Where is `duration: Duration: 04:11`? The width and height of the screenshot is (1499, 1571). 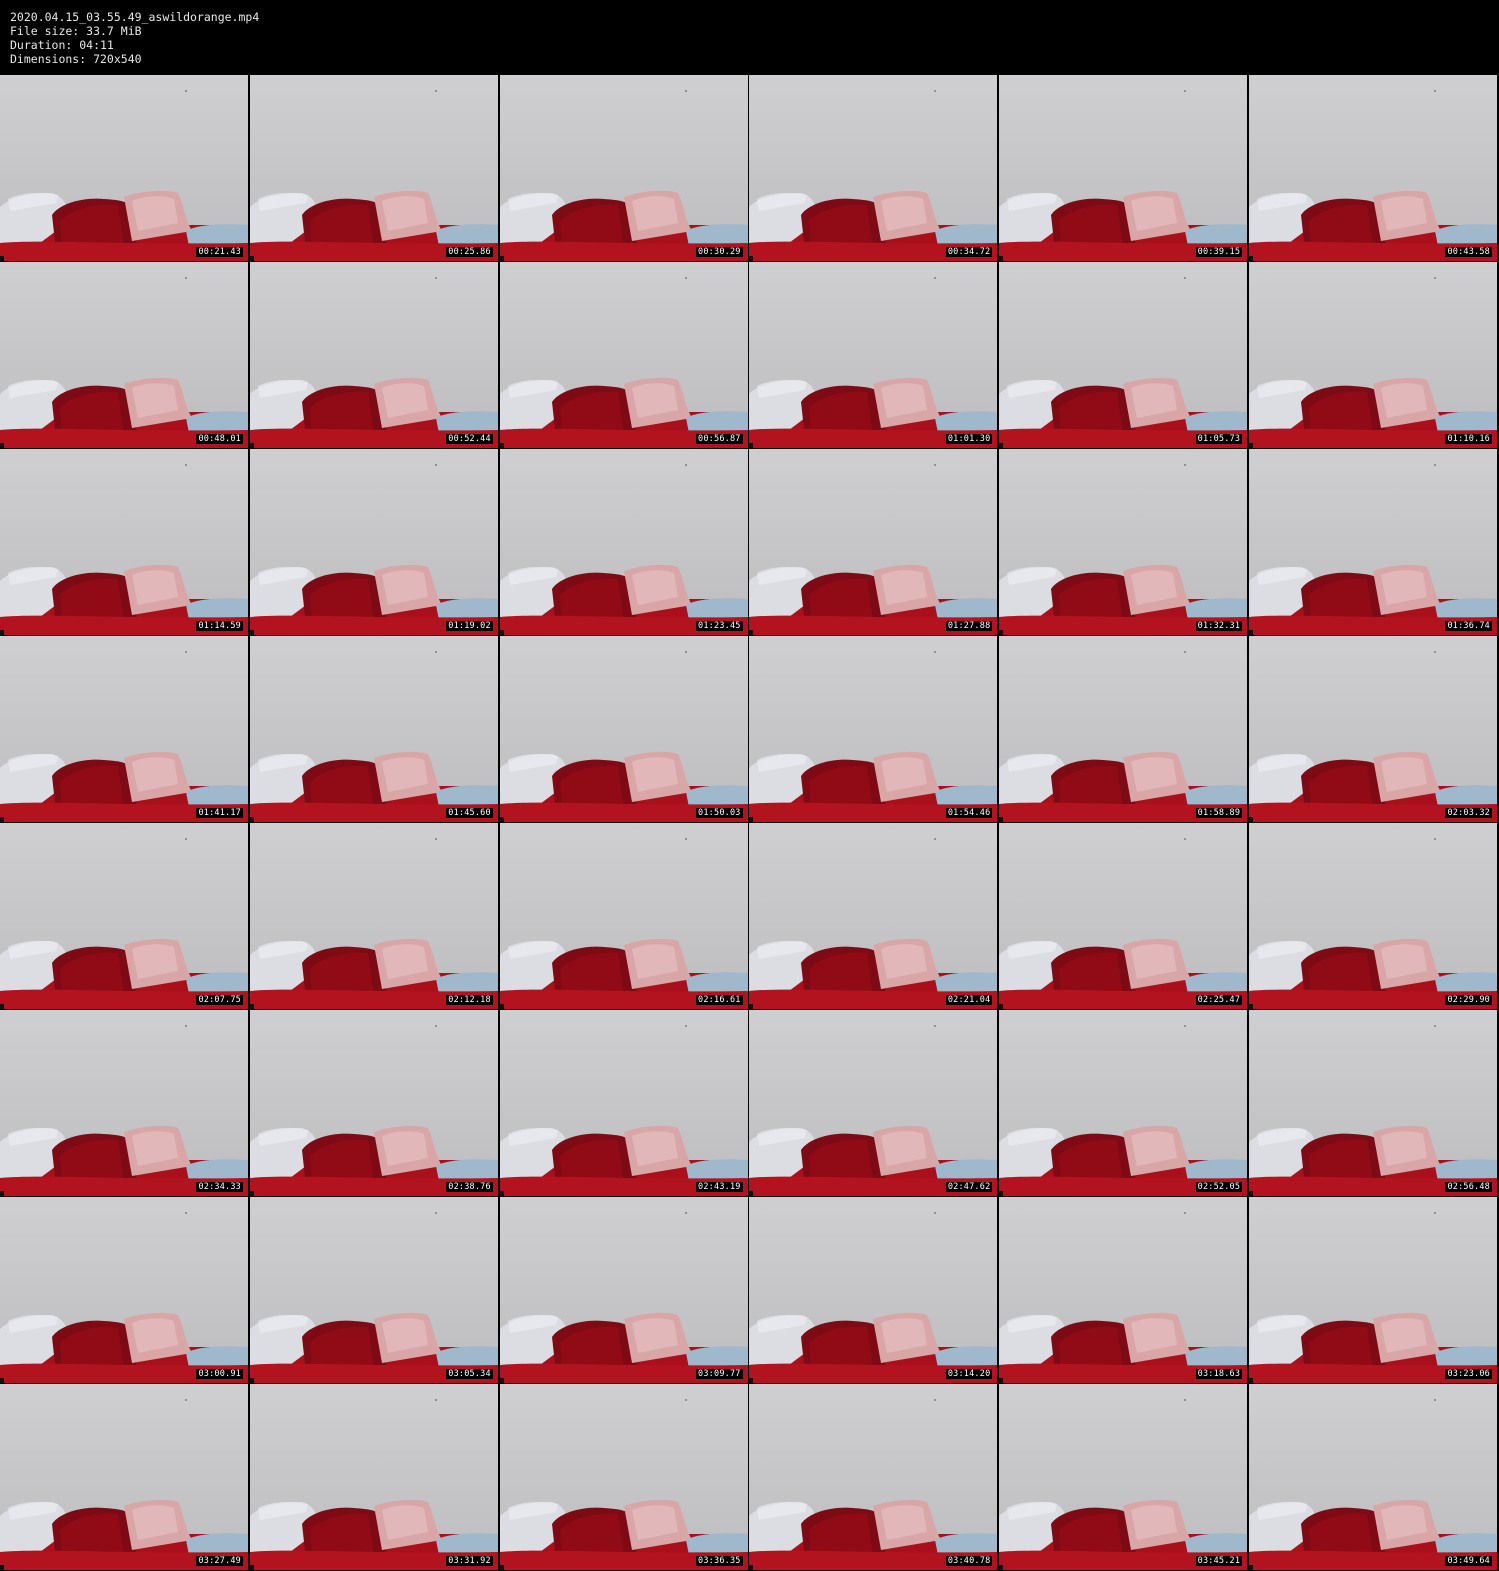
duration: Duration: 04:11 is located at coordinates (62, 45).